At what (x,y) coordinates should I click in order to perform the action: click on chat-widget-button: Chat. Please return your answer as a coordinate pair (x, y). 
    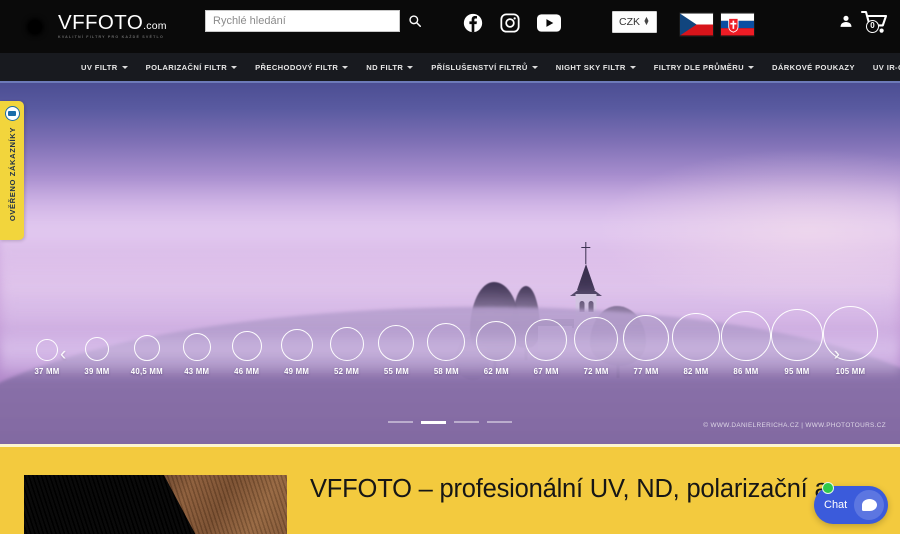
    Looking at the image, I should click on (851, 503).